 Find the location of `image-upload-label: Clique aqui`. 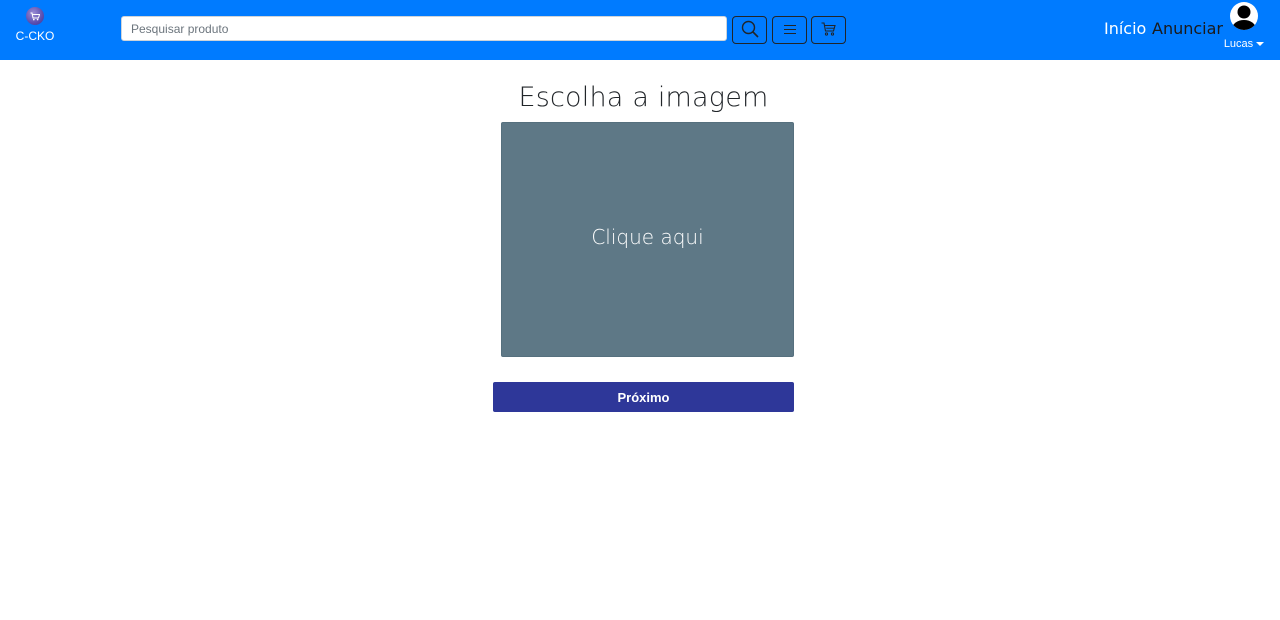

image-upload-label: Clique aqui is located at coordinates (647, 236).